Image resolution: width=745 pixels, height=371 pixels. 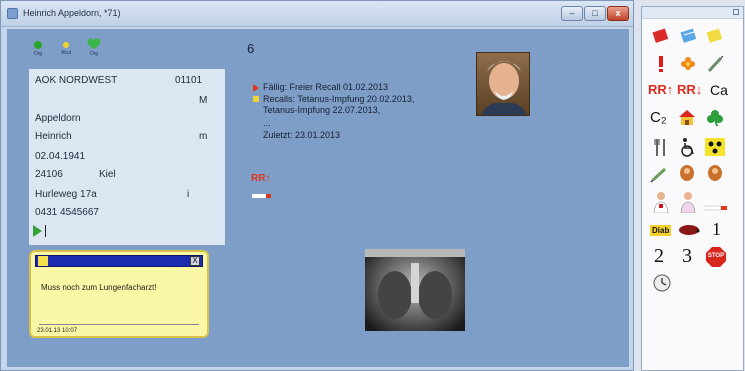 What do you see at coordinates (660, 174) in the screenshot?
I see `pen-icon` at bounding box center [660, 174].